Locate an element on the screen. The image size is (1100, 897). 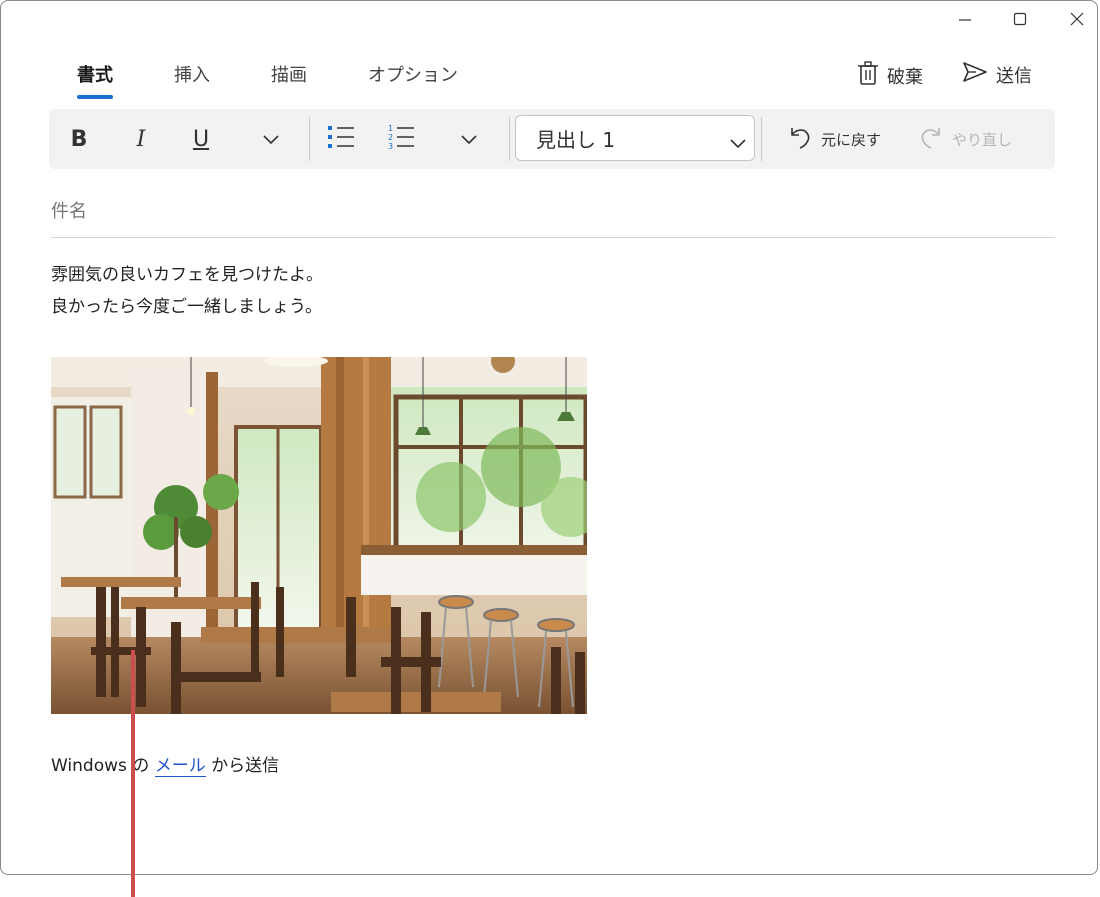
subject-placeholder: 件名 is located at coordinates (69, 211).